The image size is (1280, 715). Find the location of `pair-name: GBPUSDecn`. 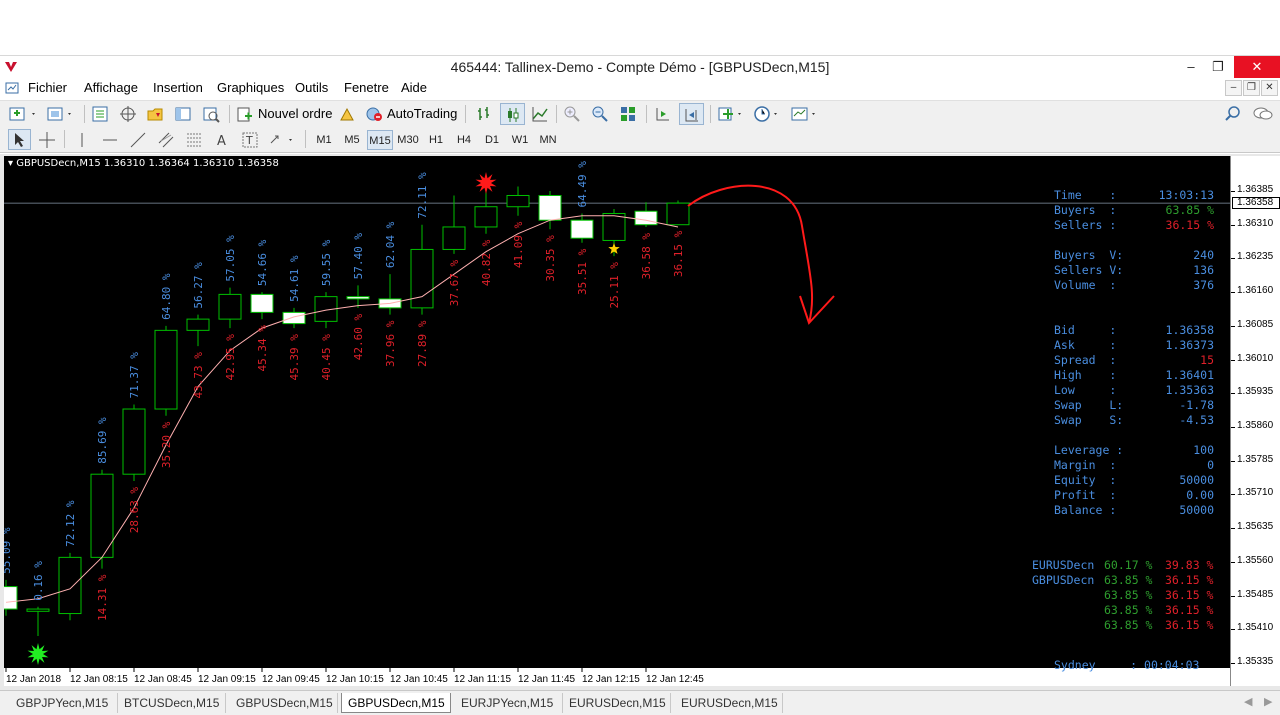

pair-name: GBPUSDecn is located at coordinates (1063, 580).